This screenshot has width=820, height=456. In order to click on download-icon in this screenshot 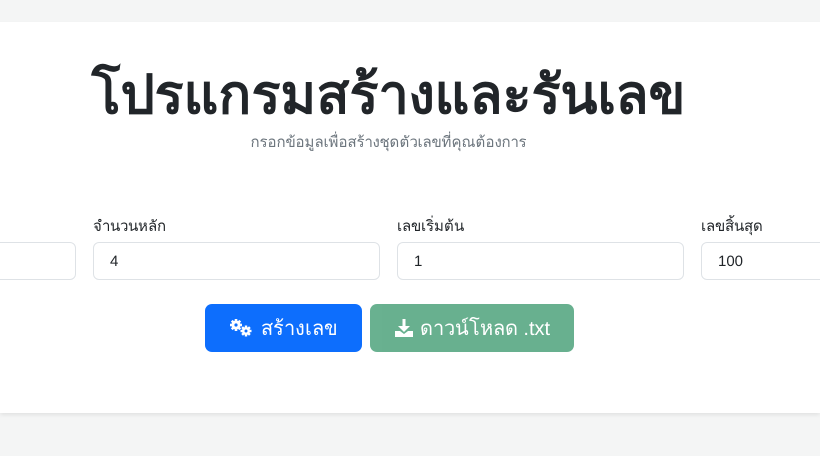, I will do `click(404, 328)`.